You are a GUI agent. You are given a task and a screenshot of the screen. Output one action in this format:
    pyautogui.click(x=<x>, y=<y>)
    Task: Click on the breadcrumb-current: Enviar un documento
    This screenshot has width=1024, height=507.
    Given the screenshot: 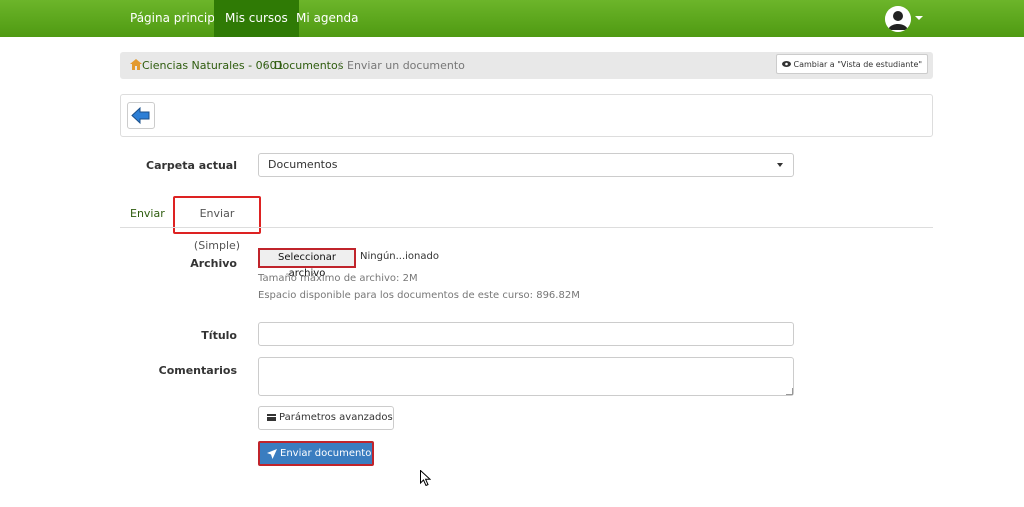 What is the action you would take?
    pyautogui.click(x=406, y=65)
    